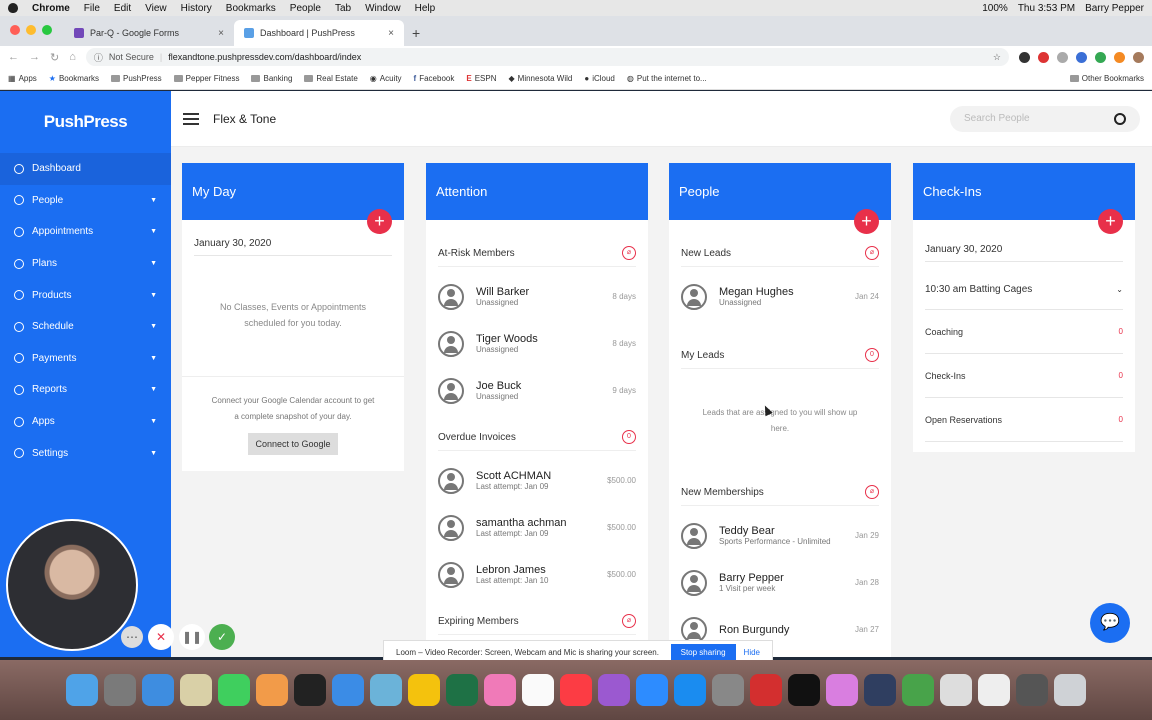 The height and width of the screenshot is (720, 1152). Describe the element at coordinates (1120, 118) in the screenshot. I see `search-icon` at that location.